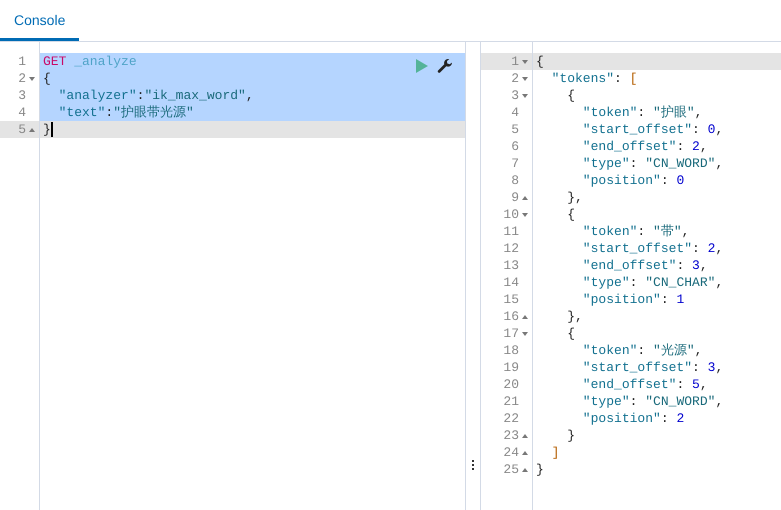  I want to click on line-number: 22, so click(511, 418).